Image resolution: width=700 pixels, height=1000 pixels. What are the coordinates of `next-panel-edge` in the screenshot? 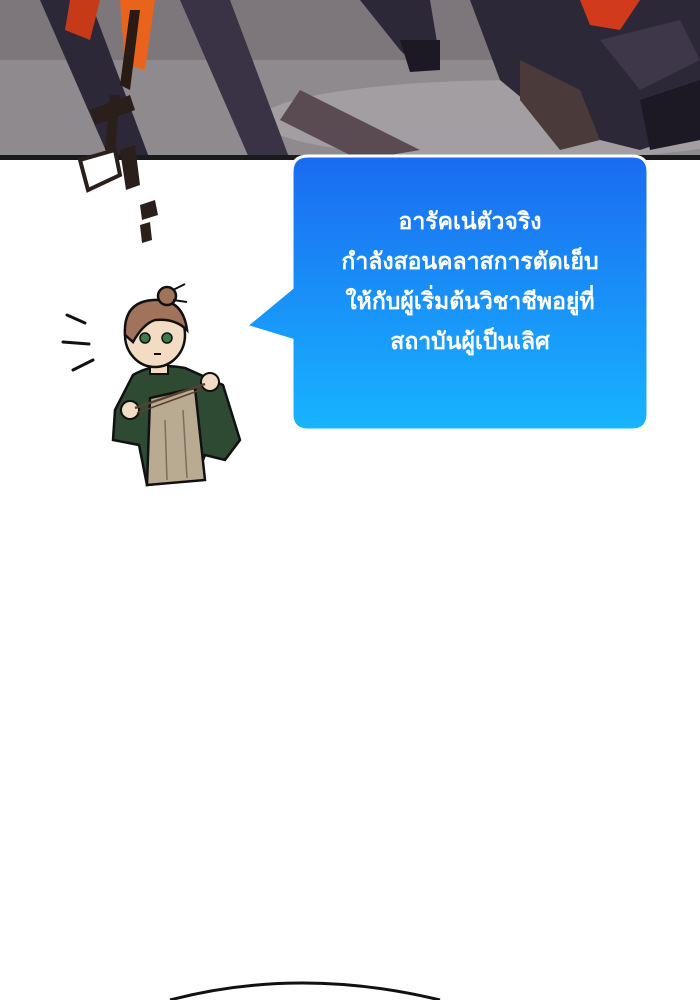 It's located at (305, 990).